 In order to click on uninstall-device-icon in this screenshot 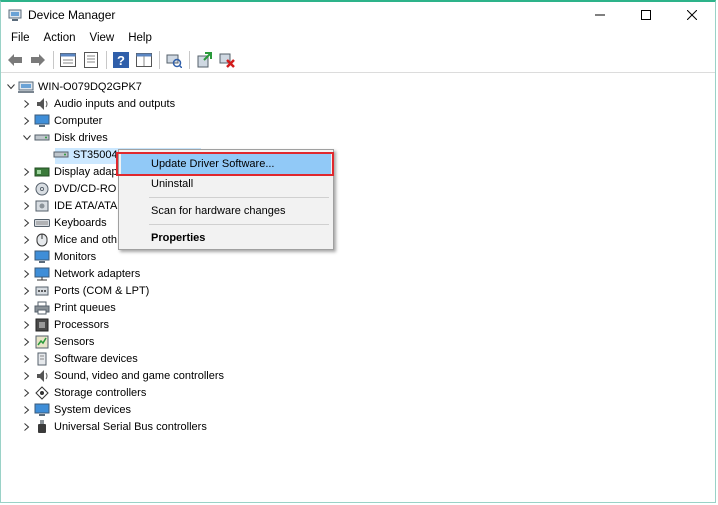, I will do `click(227, 60)`.